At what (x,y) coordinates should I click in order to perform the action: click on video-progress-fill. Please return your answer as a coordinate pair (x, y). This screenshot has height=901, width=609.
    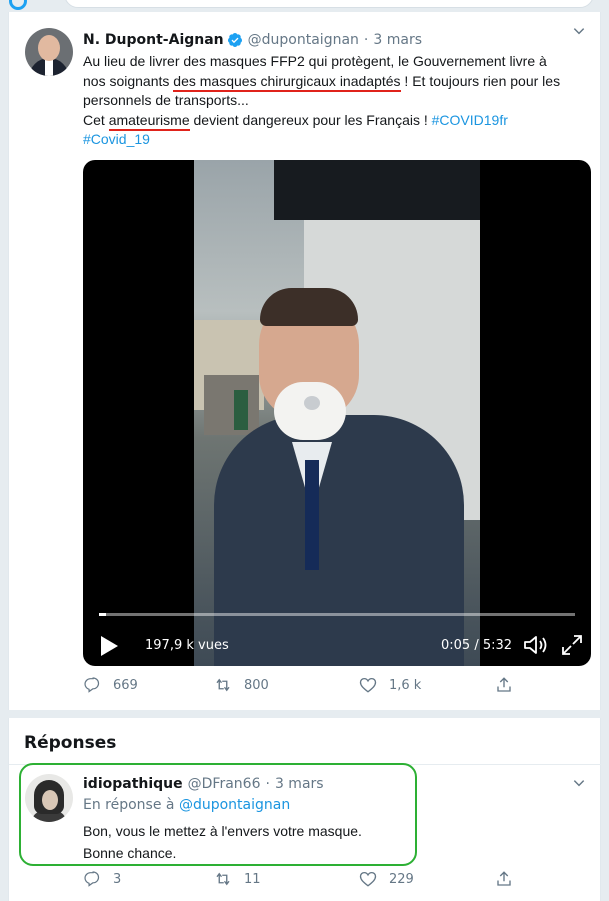
    Looking at the image, I should click on (103, 614).